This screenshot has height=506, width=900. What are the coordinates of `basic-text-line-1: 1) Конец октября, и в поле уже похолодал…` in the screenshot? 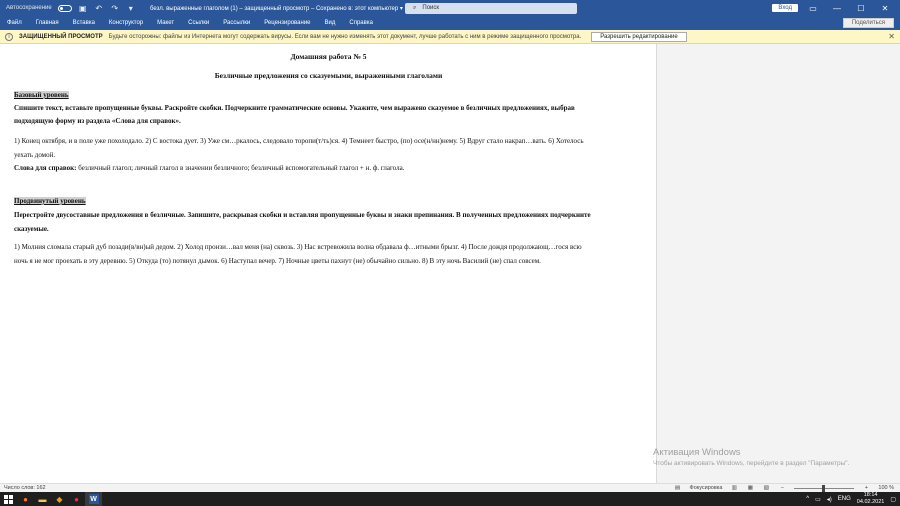 It's located at (299, 141).